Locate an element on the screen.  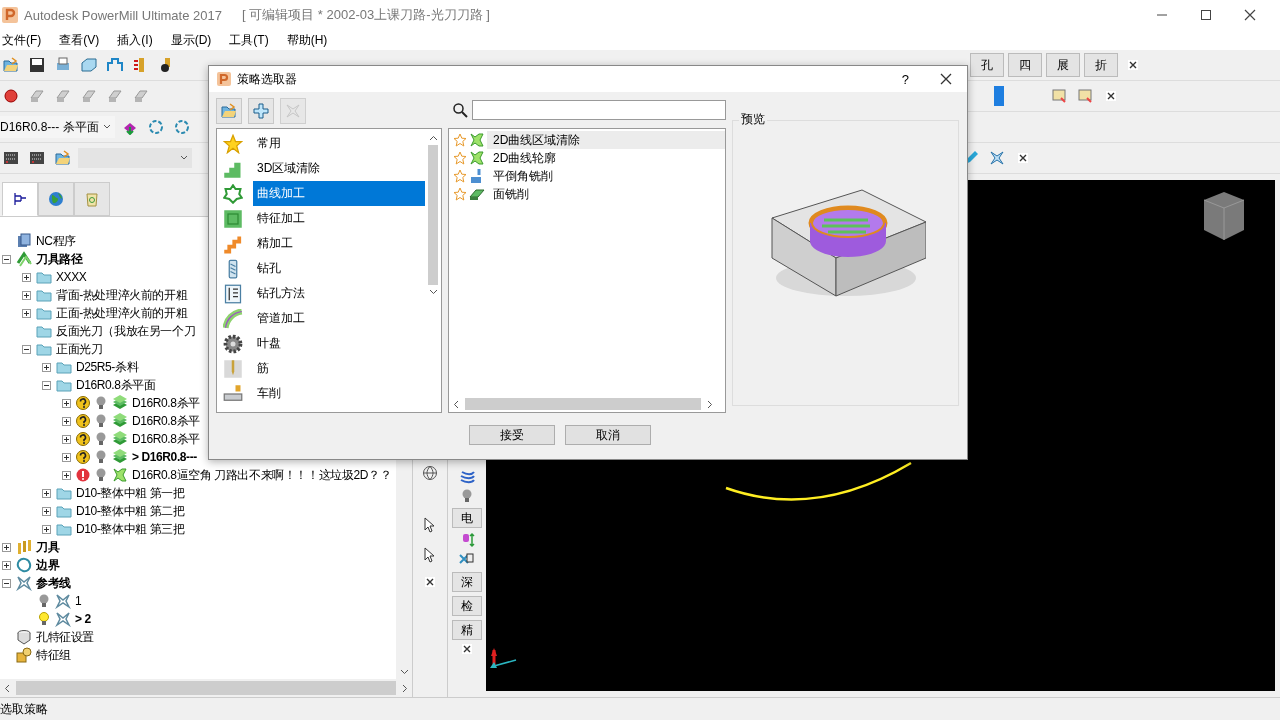
combo-value: D16R0.8--- 杀平面 is located at coordinates (49, 127).